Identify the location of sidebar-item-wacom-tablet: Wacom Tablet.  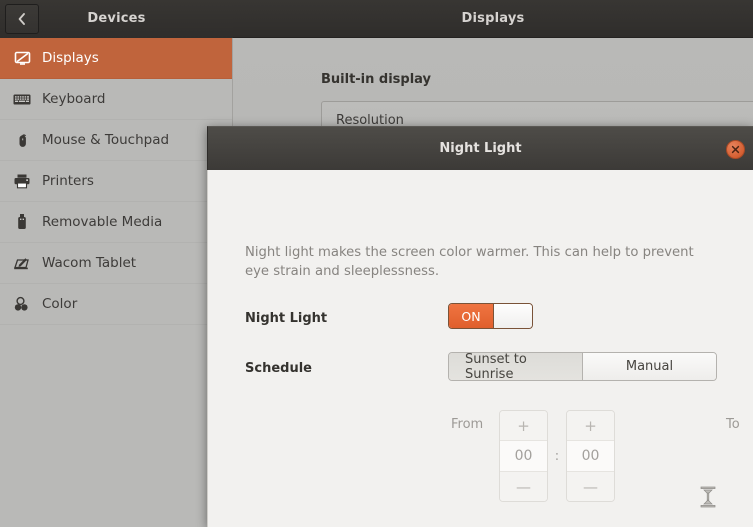
(116, 263).